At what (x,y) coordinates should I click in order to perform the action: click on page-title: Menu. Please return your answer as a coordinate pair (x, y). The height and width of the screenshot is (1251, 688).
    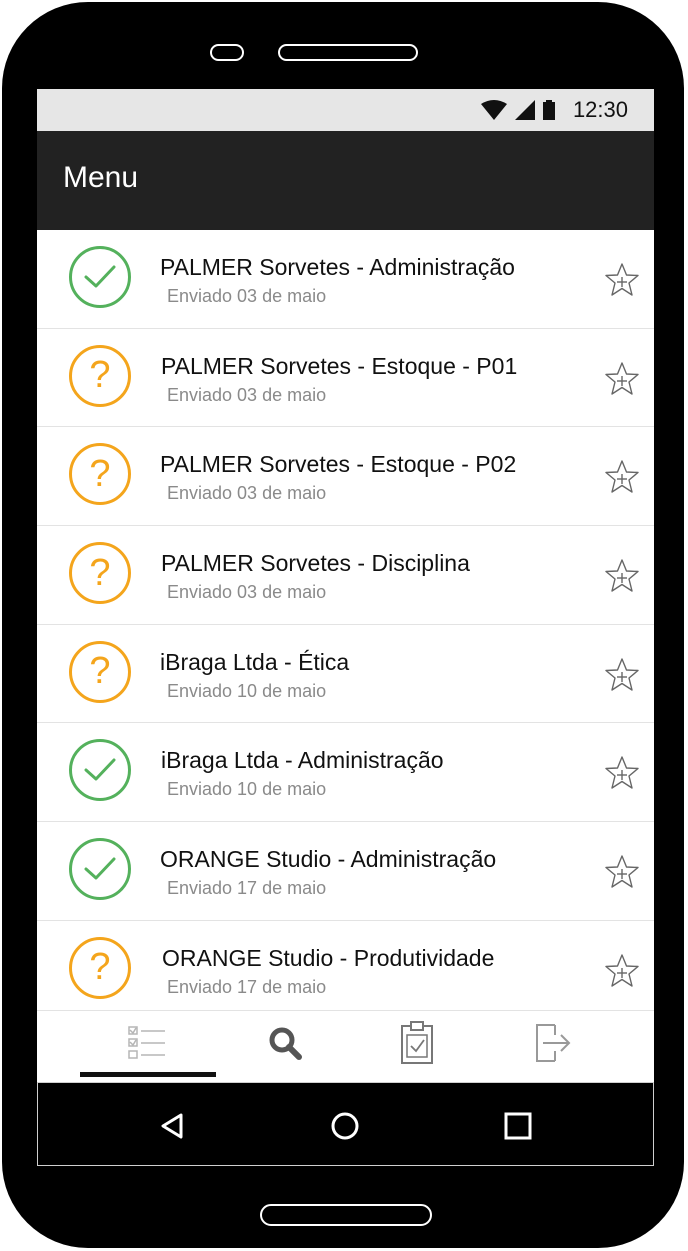
    Looking at the image, I should click on (101, 177).